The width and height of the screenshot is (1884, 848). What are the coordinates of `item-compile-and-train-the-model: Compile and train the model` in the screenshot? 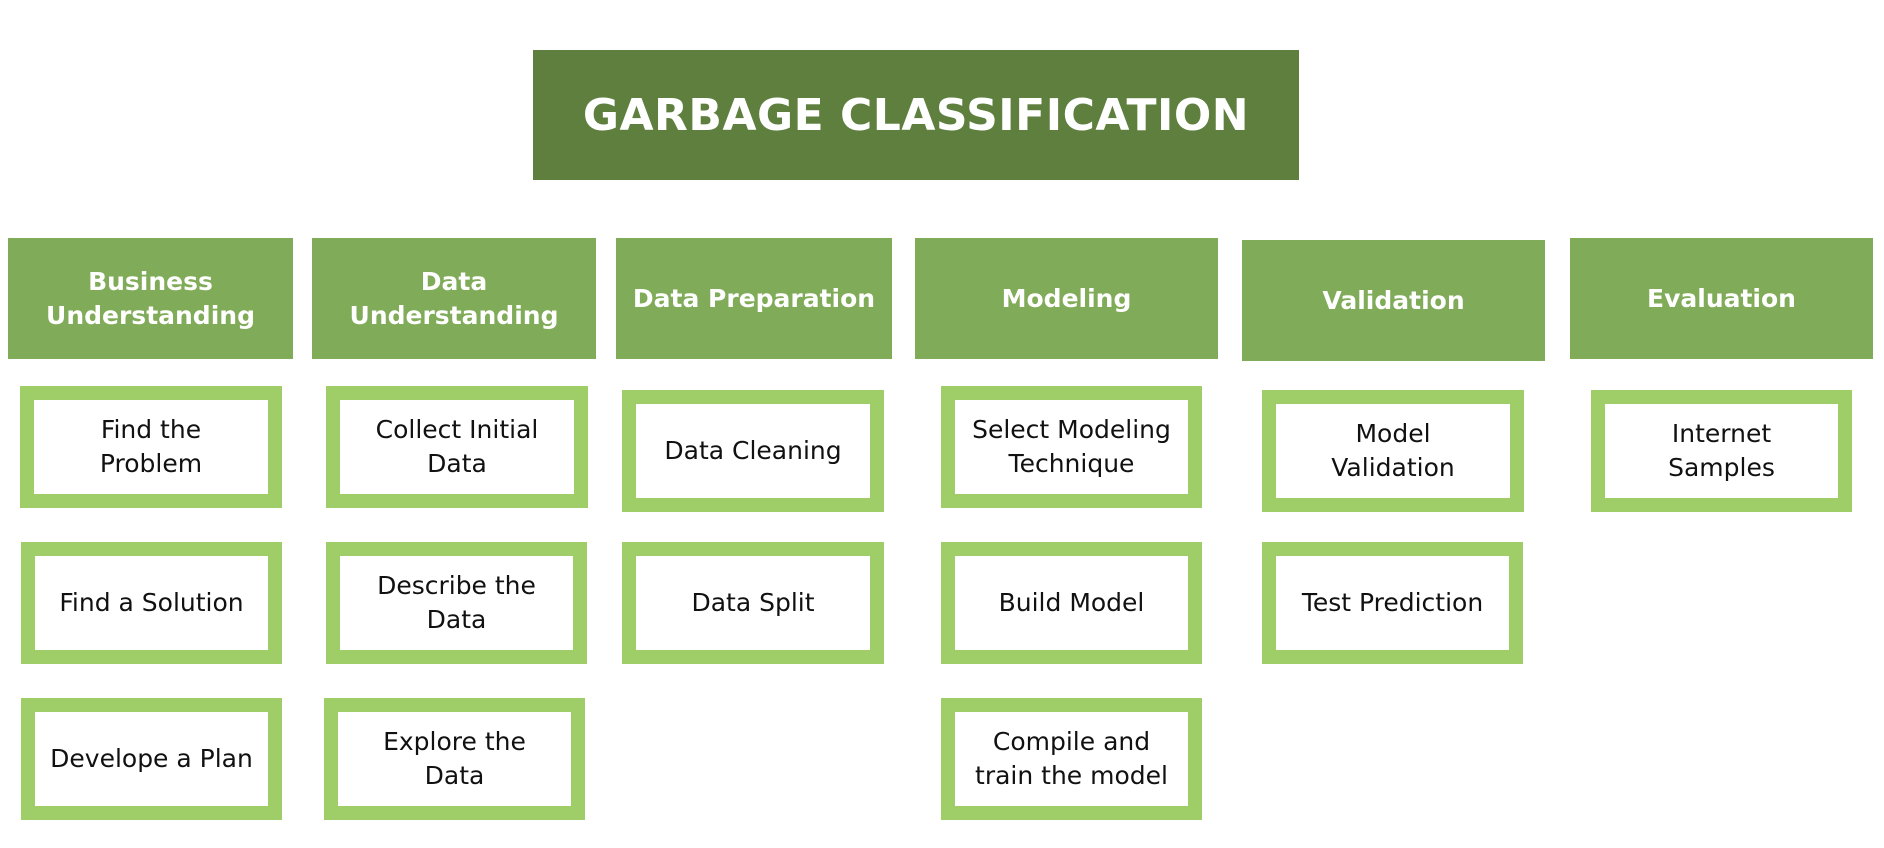 It's located at (1071, 759).